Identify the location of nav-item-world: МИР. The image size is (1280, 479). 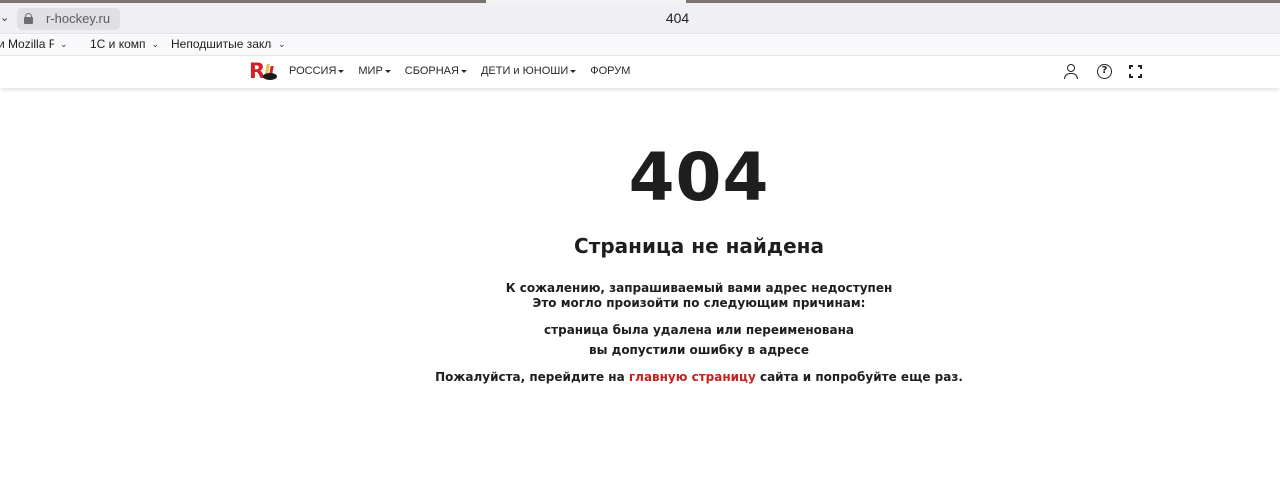
(374, 71).